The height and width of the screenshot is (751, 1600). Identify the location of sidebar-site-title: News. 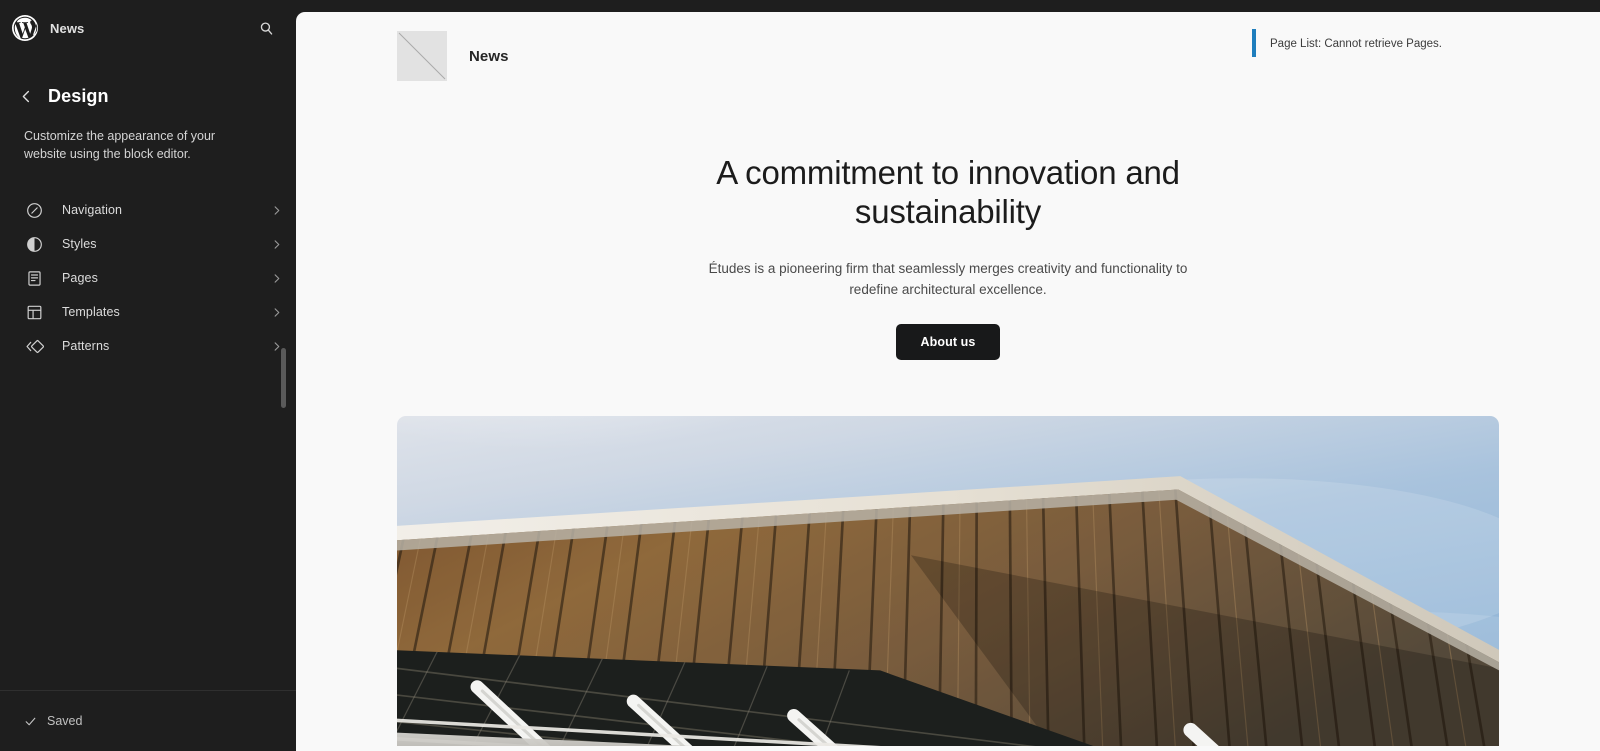
(67, 28).